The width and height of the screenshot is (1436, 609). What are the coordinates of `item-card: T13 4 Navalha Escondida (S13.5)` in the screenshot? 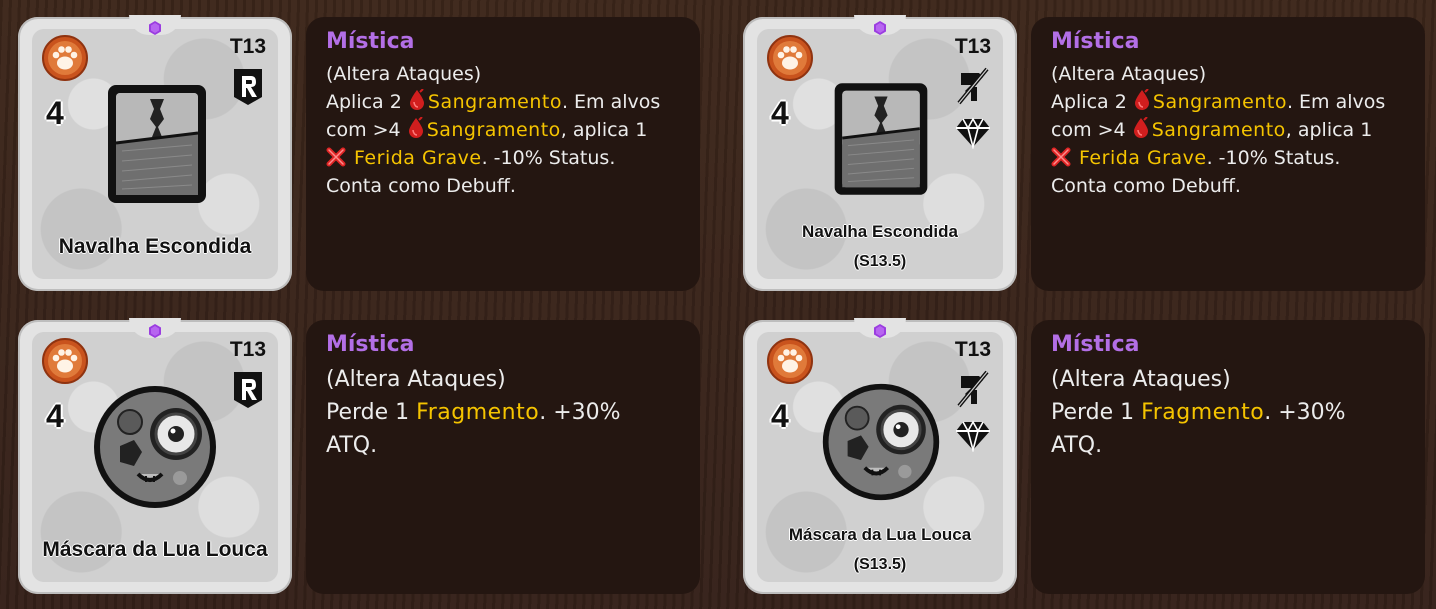 It's located at (880, 153).